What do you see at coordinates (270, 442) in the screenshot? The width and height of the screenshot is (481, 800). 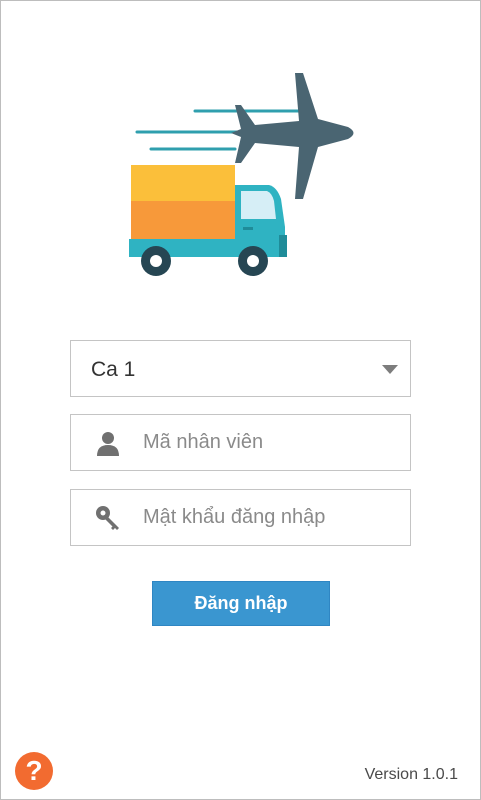 I see `employee-id-input` at bounding box center [270, 442].